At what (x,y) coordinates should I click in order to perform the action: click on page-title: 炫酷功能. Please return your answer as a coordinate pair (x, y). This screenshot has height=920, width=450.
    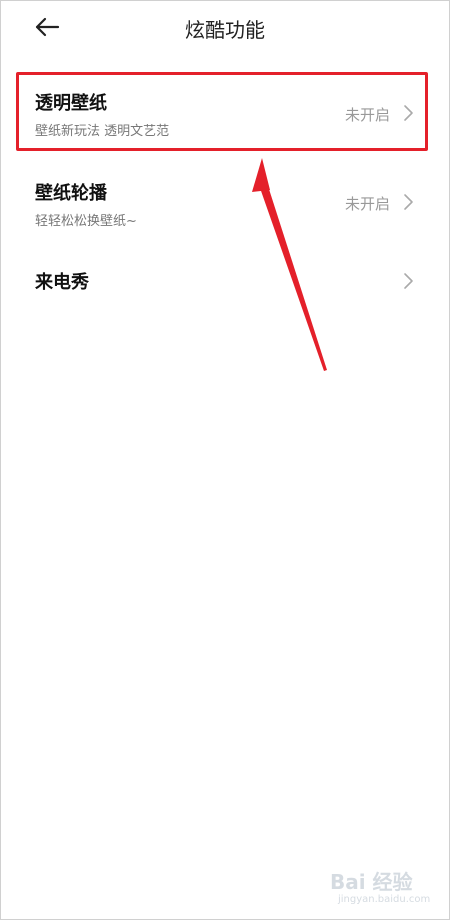
    Looking at the image, I should click on (225, 30).